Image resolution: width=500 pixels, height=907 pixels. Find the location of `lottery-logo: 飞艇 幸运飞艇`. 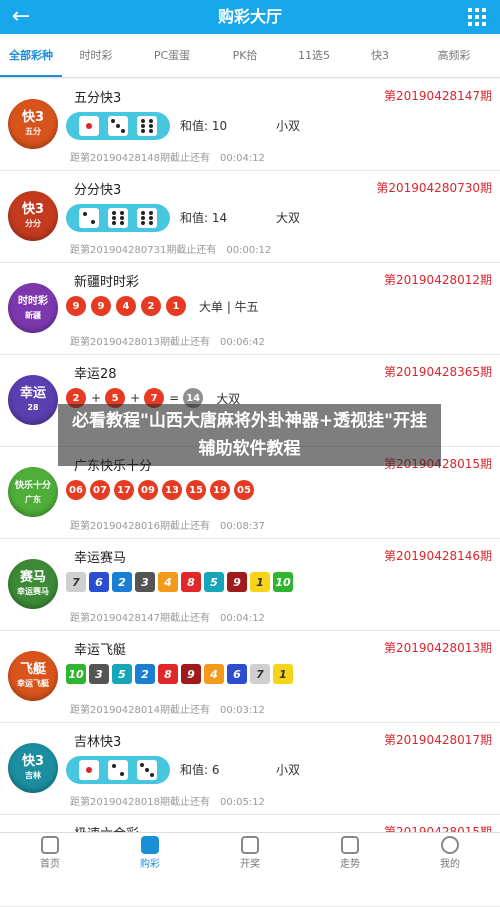

lottery-logo: 飞艇 幸运飞艇 is located at coordinates (33, 676).